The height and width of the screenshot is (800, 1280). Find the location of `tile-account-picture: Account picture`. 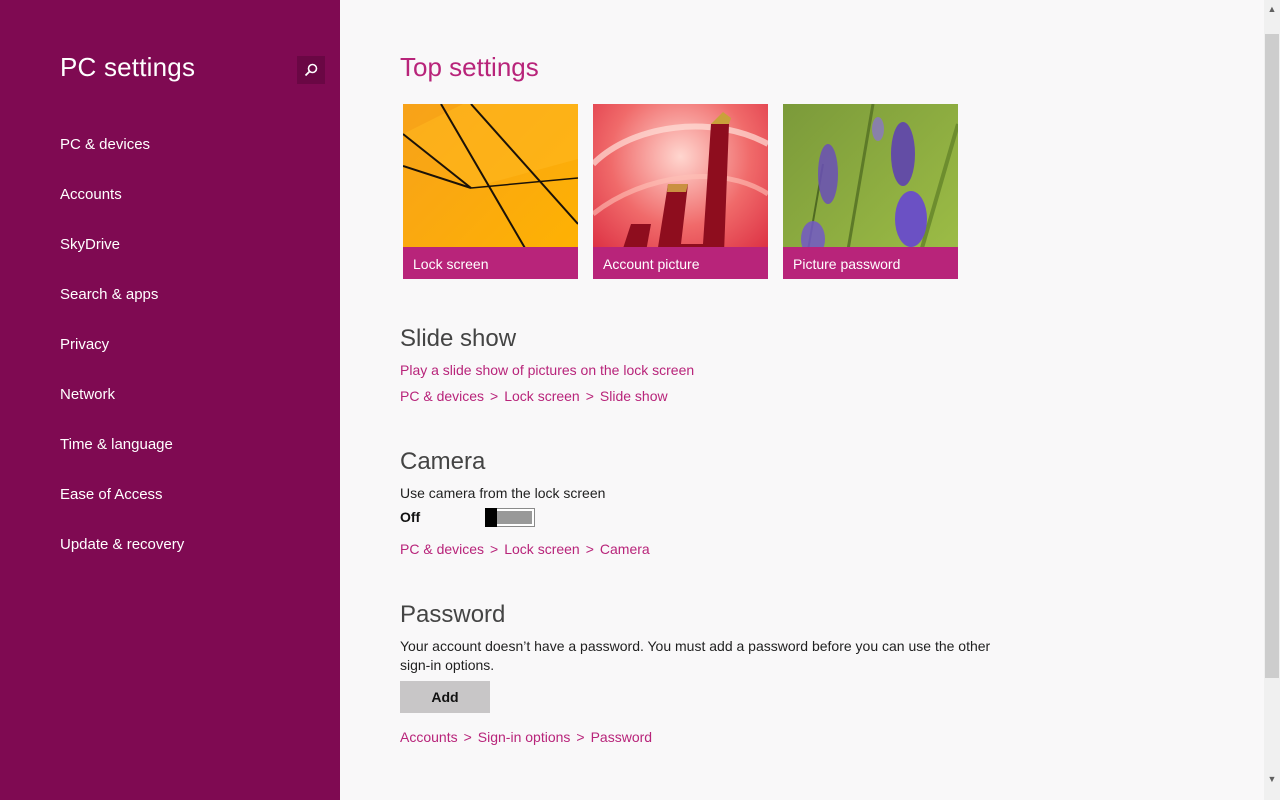

tile-account-picture: Account picture is located at coordinates (680, 191).